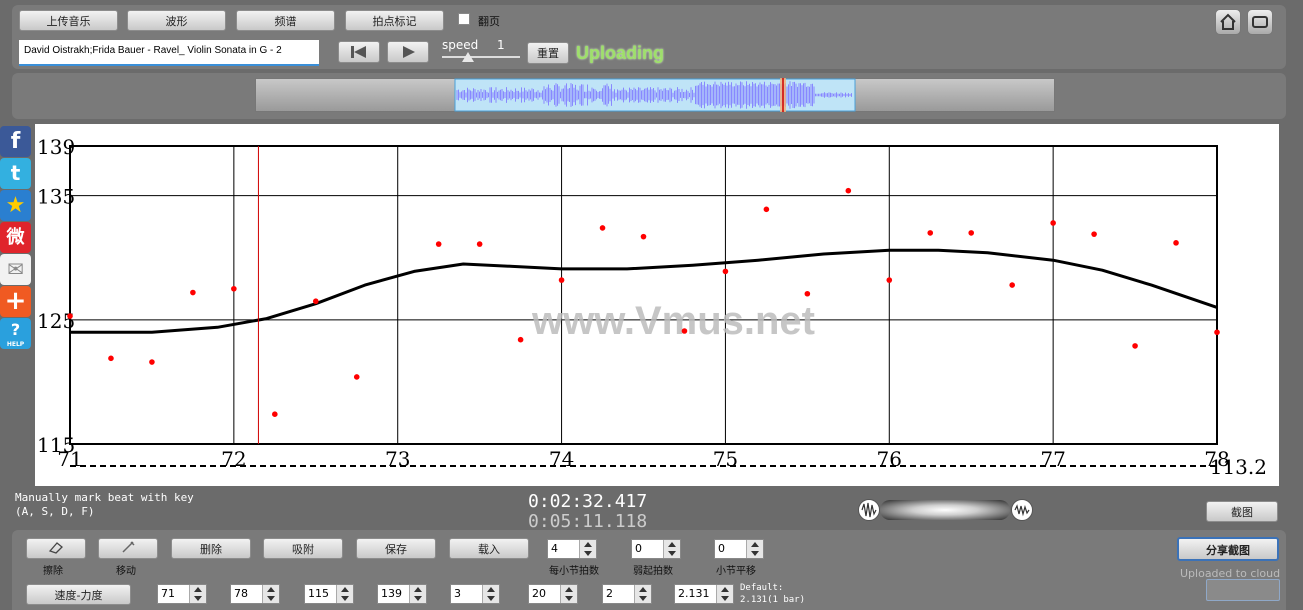  Describe the element at coordinates (561, 459) in the screenshot. I see `x-tick-label: 74` at that location.